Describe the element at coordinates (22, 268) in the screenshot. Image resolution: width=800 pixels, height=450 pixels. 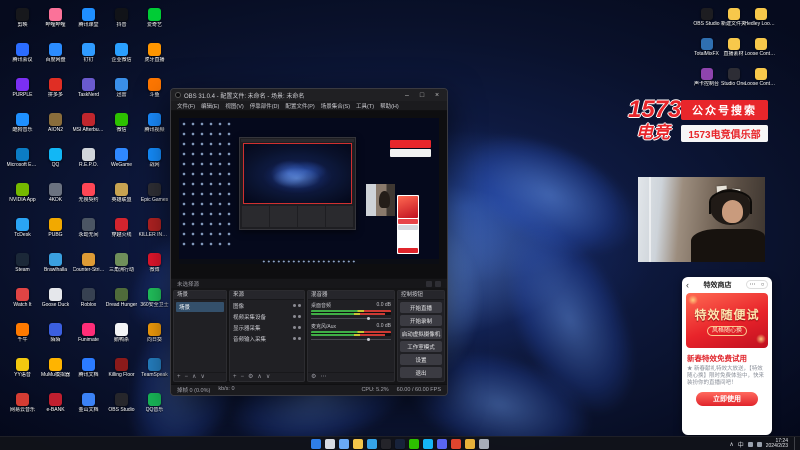
I see `desktop-icon: Steam` at that location.